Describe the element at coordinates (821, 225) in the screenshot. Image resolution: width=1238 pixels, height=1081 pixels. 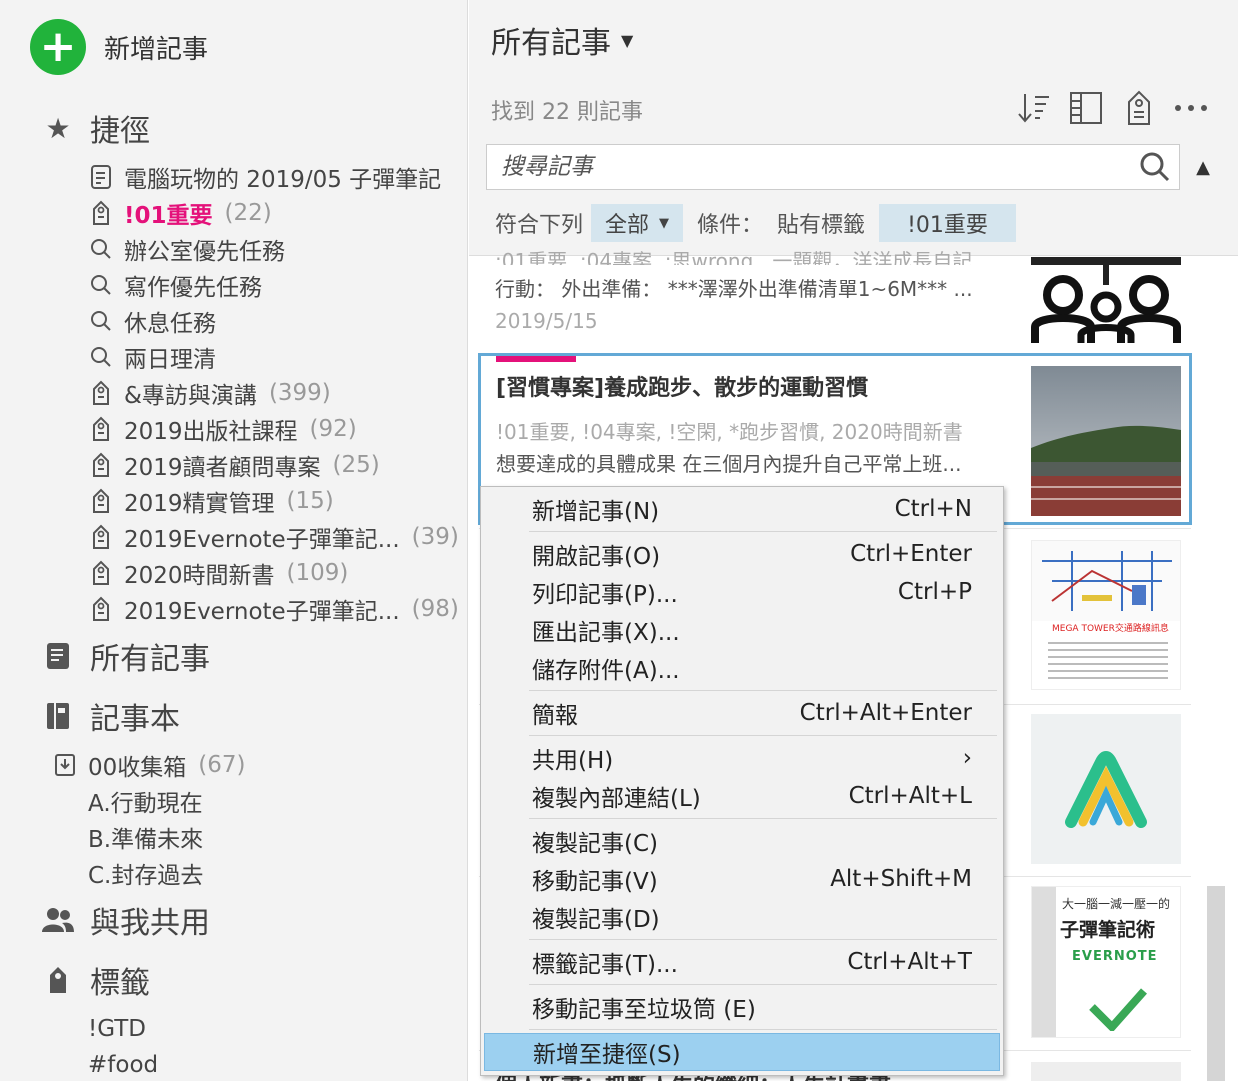
I see `filter-has-tag: 貼有標籤` at that location.